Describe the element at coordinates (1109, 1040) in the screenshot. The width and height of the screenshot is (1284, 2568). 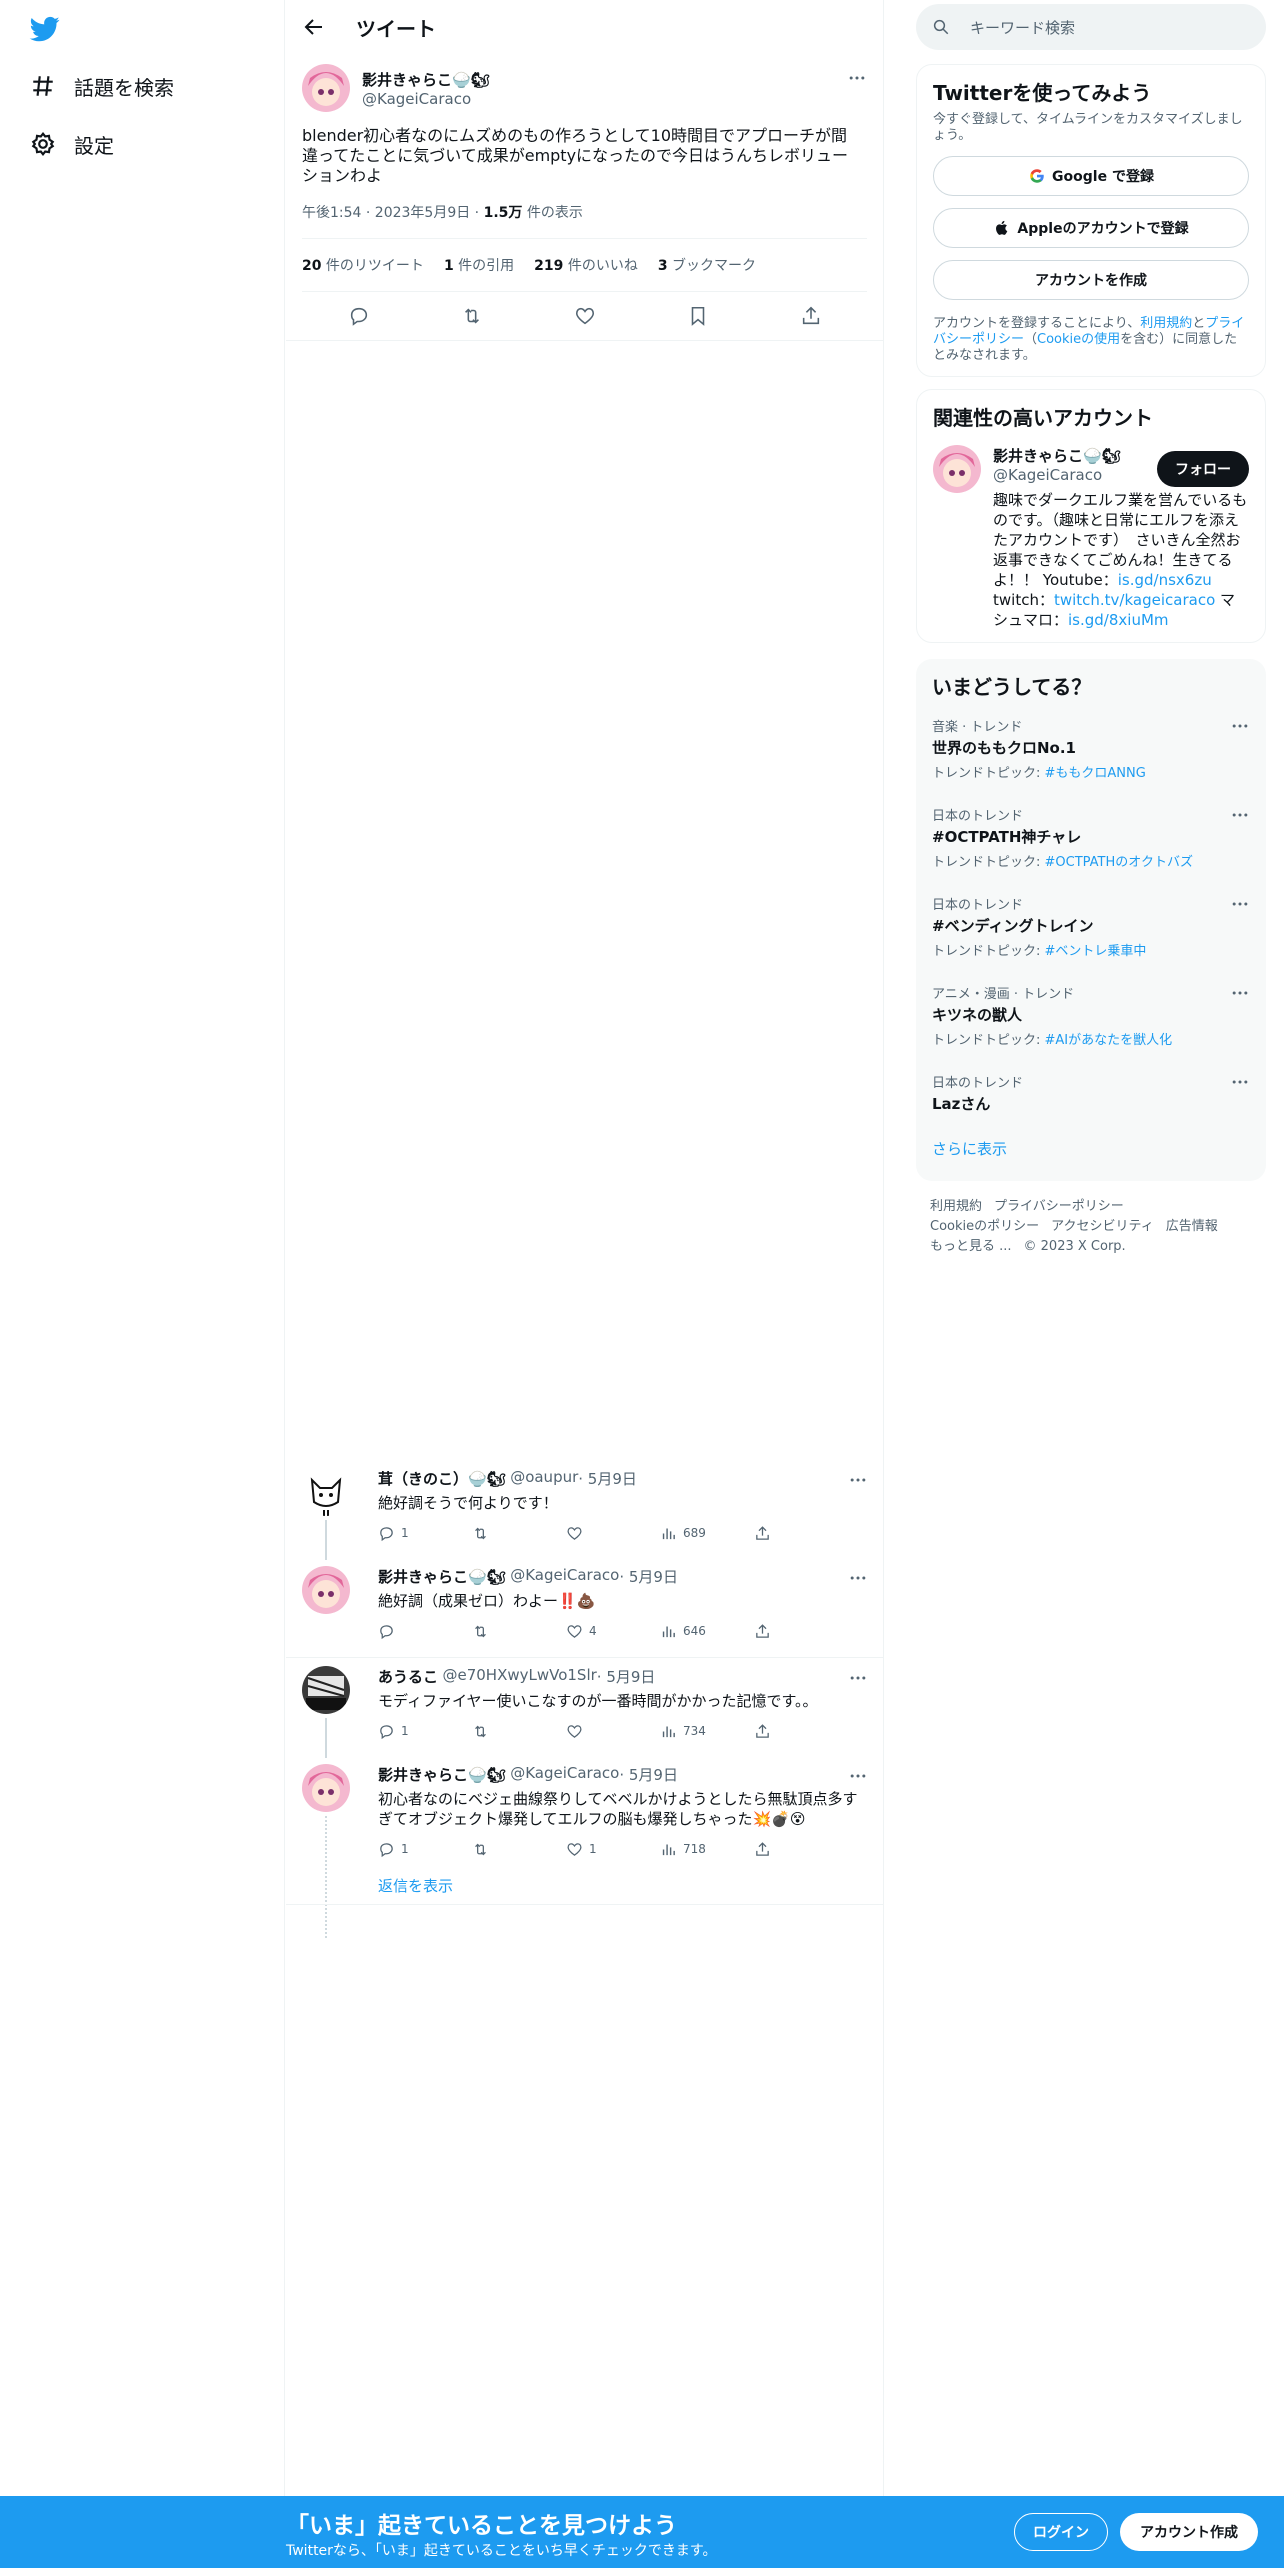
I see `trend-topic-link: #AIがあなたを獣人化` at that location.